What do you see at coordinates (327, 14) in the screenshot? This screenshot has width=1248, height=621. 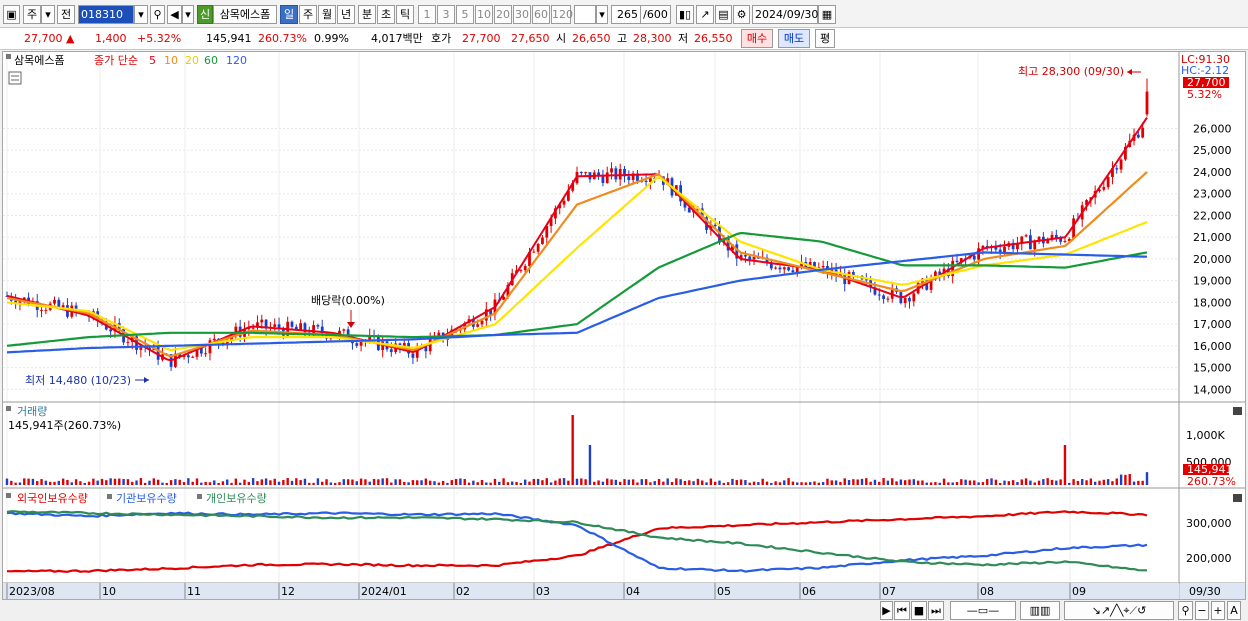 I see `period-month: 월` at bounding box center [327, 14].